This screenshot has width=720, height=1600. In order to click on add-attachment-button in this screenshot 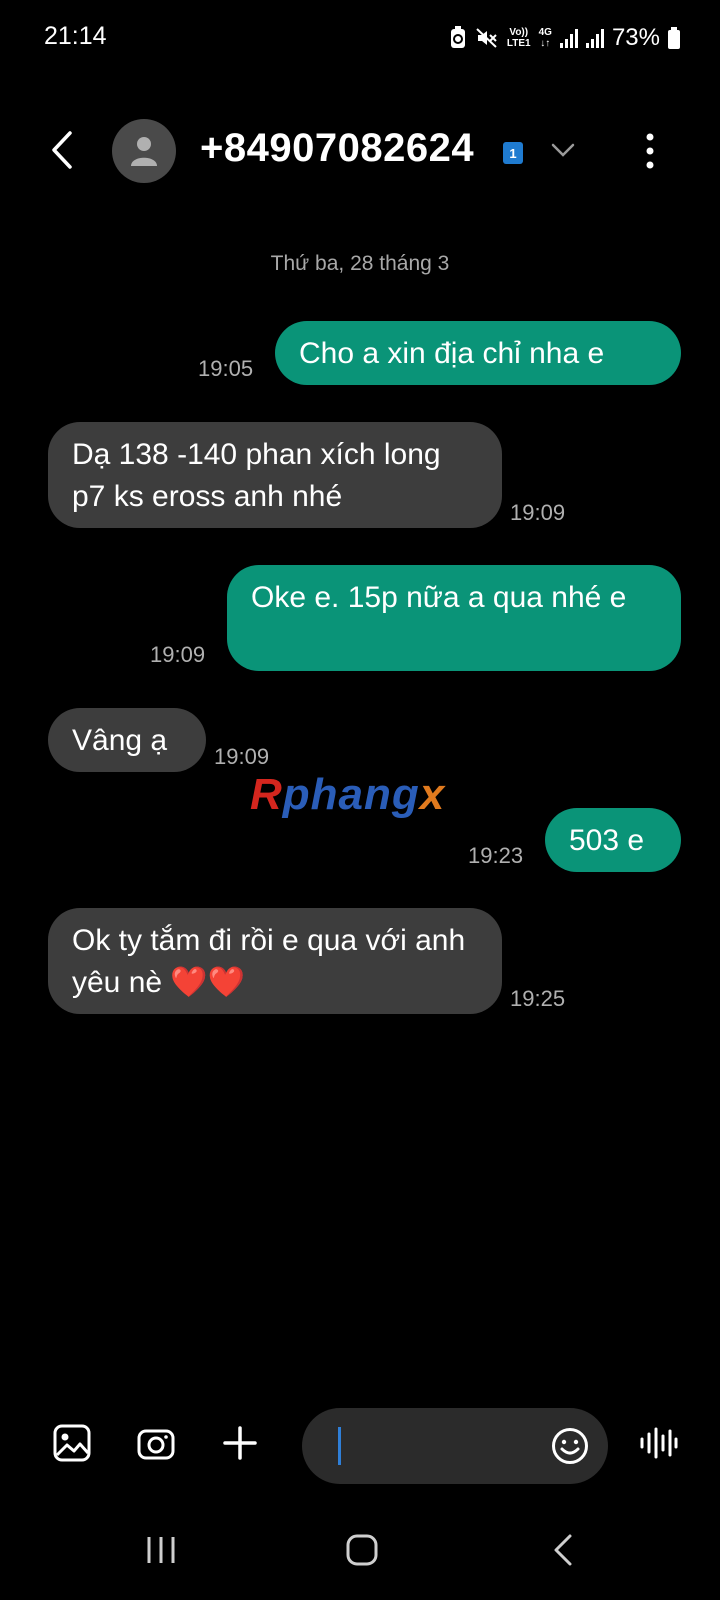, I will do `click(240, 1443)`.